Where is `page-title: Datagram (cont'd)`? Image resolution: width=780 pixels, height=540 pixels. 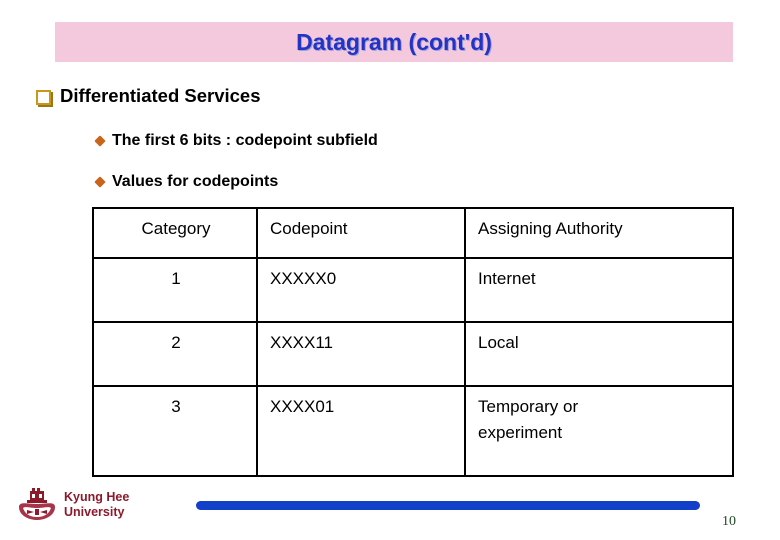
page-title: Datagram (cont'd) is located at coordinates (394, 41).